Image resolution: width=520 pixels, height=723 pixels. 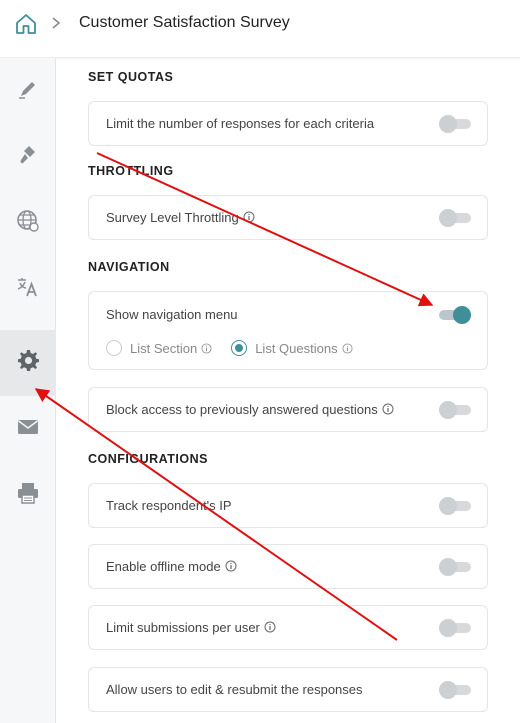 I want to click on radio-list-section, so click(x=114, y=348).